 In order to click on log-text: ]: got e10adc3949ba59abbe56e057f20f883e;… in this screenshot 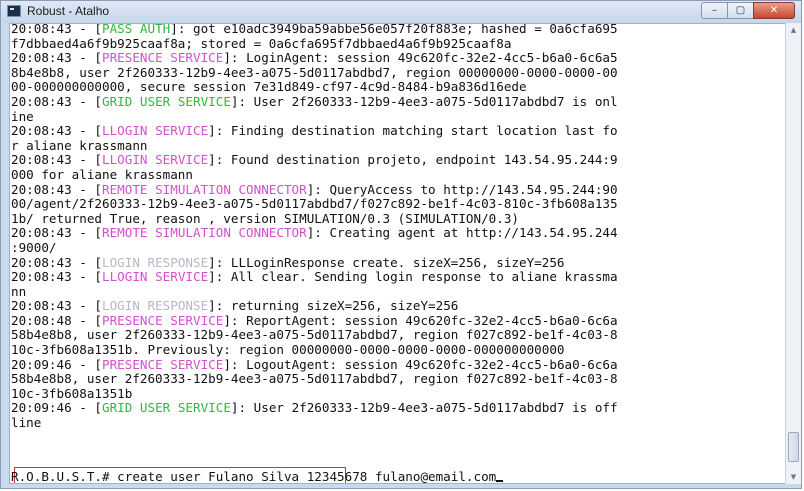, I will do `click(394, 29)`.